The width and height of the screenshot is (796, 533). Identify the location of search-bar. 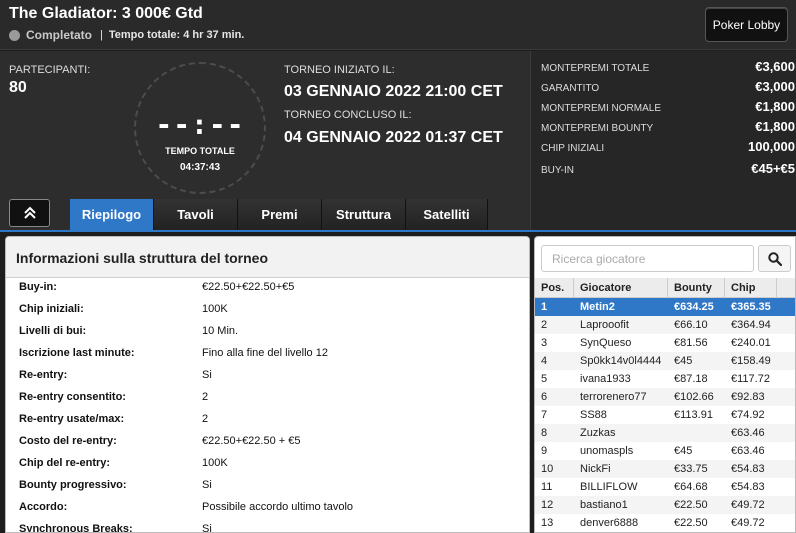
(666, 258).